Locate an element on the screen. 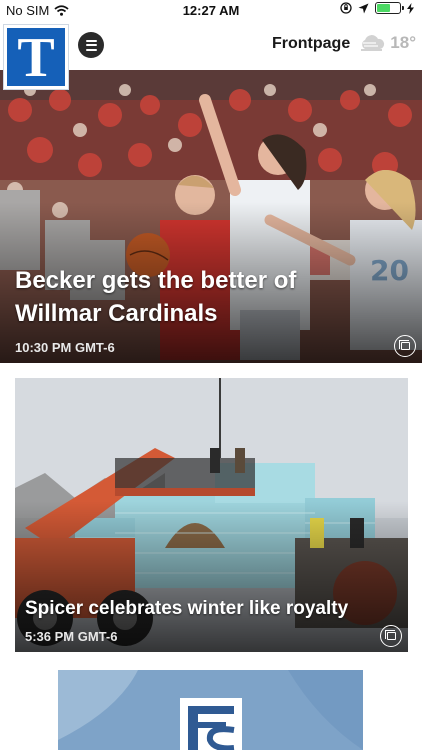 The width and height of the screenshot is (422, 750). battery-icon is located at coordinates (389, 8).